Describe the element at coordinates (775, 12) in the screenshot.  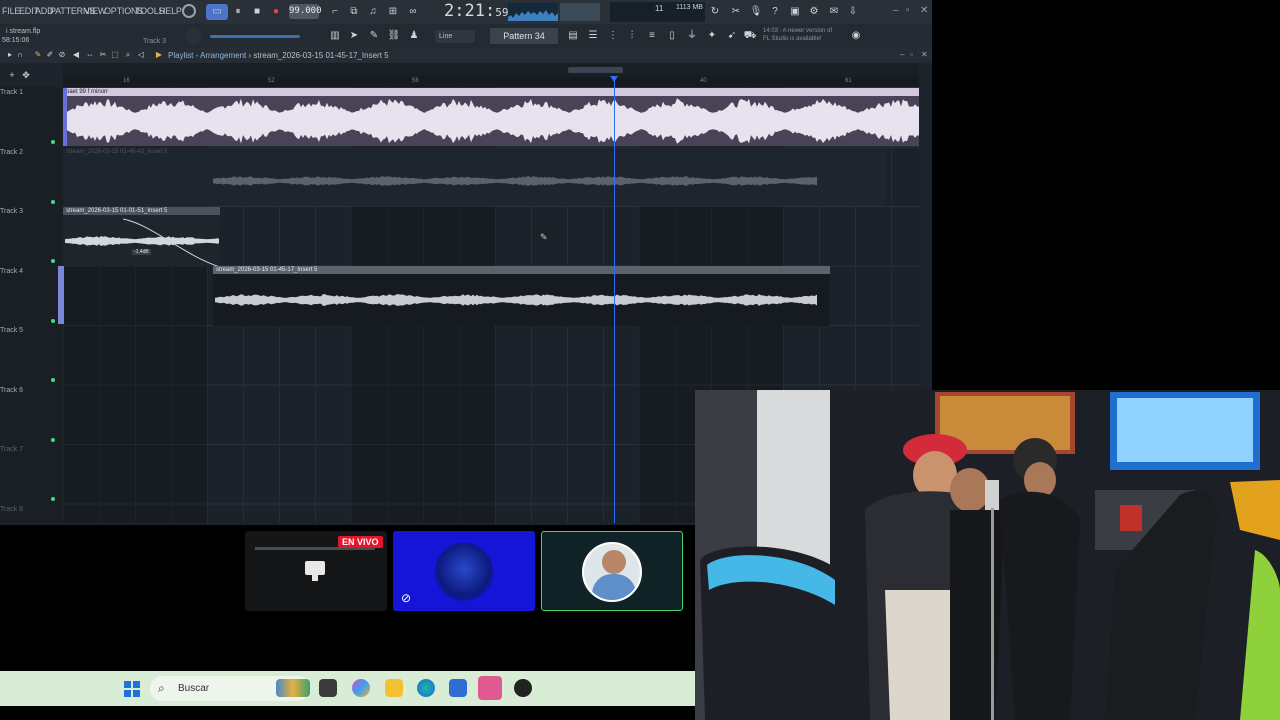
I see `help-icon: ?` at that location.